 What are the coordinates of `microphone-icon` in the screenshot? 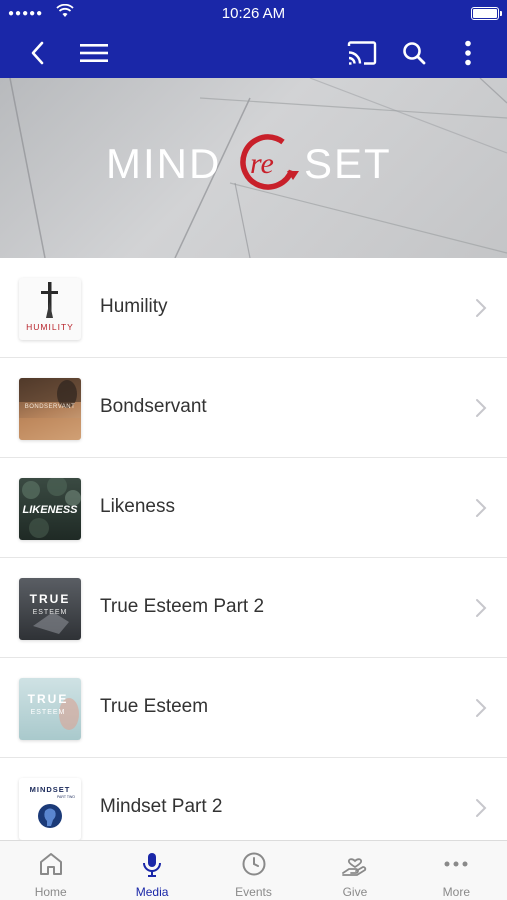 It's located at (152, 865).